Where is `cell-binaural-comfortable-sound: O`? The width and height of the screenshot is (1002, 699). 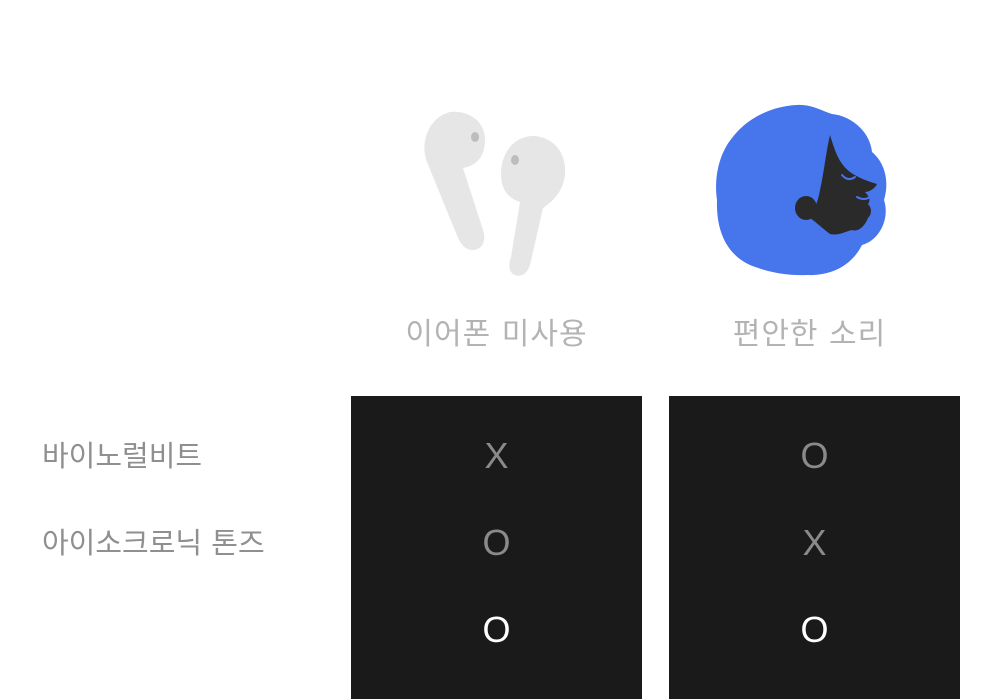 cell-binaural-comfortable-sound: O is located at coordinates (814, 455).